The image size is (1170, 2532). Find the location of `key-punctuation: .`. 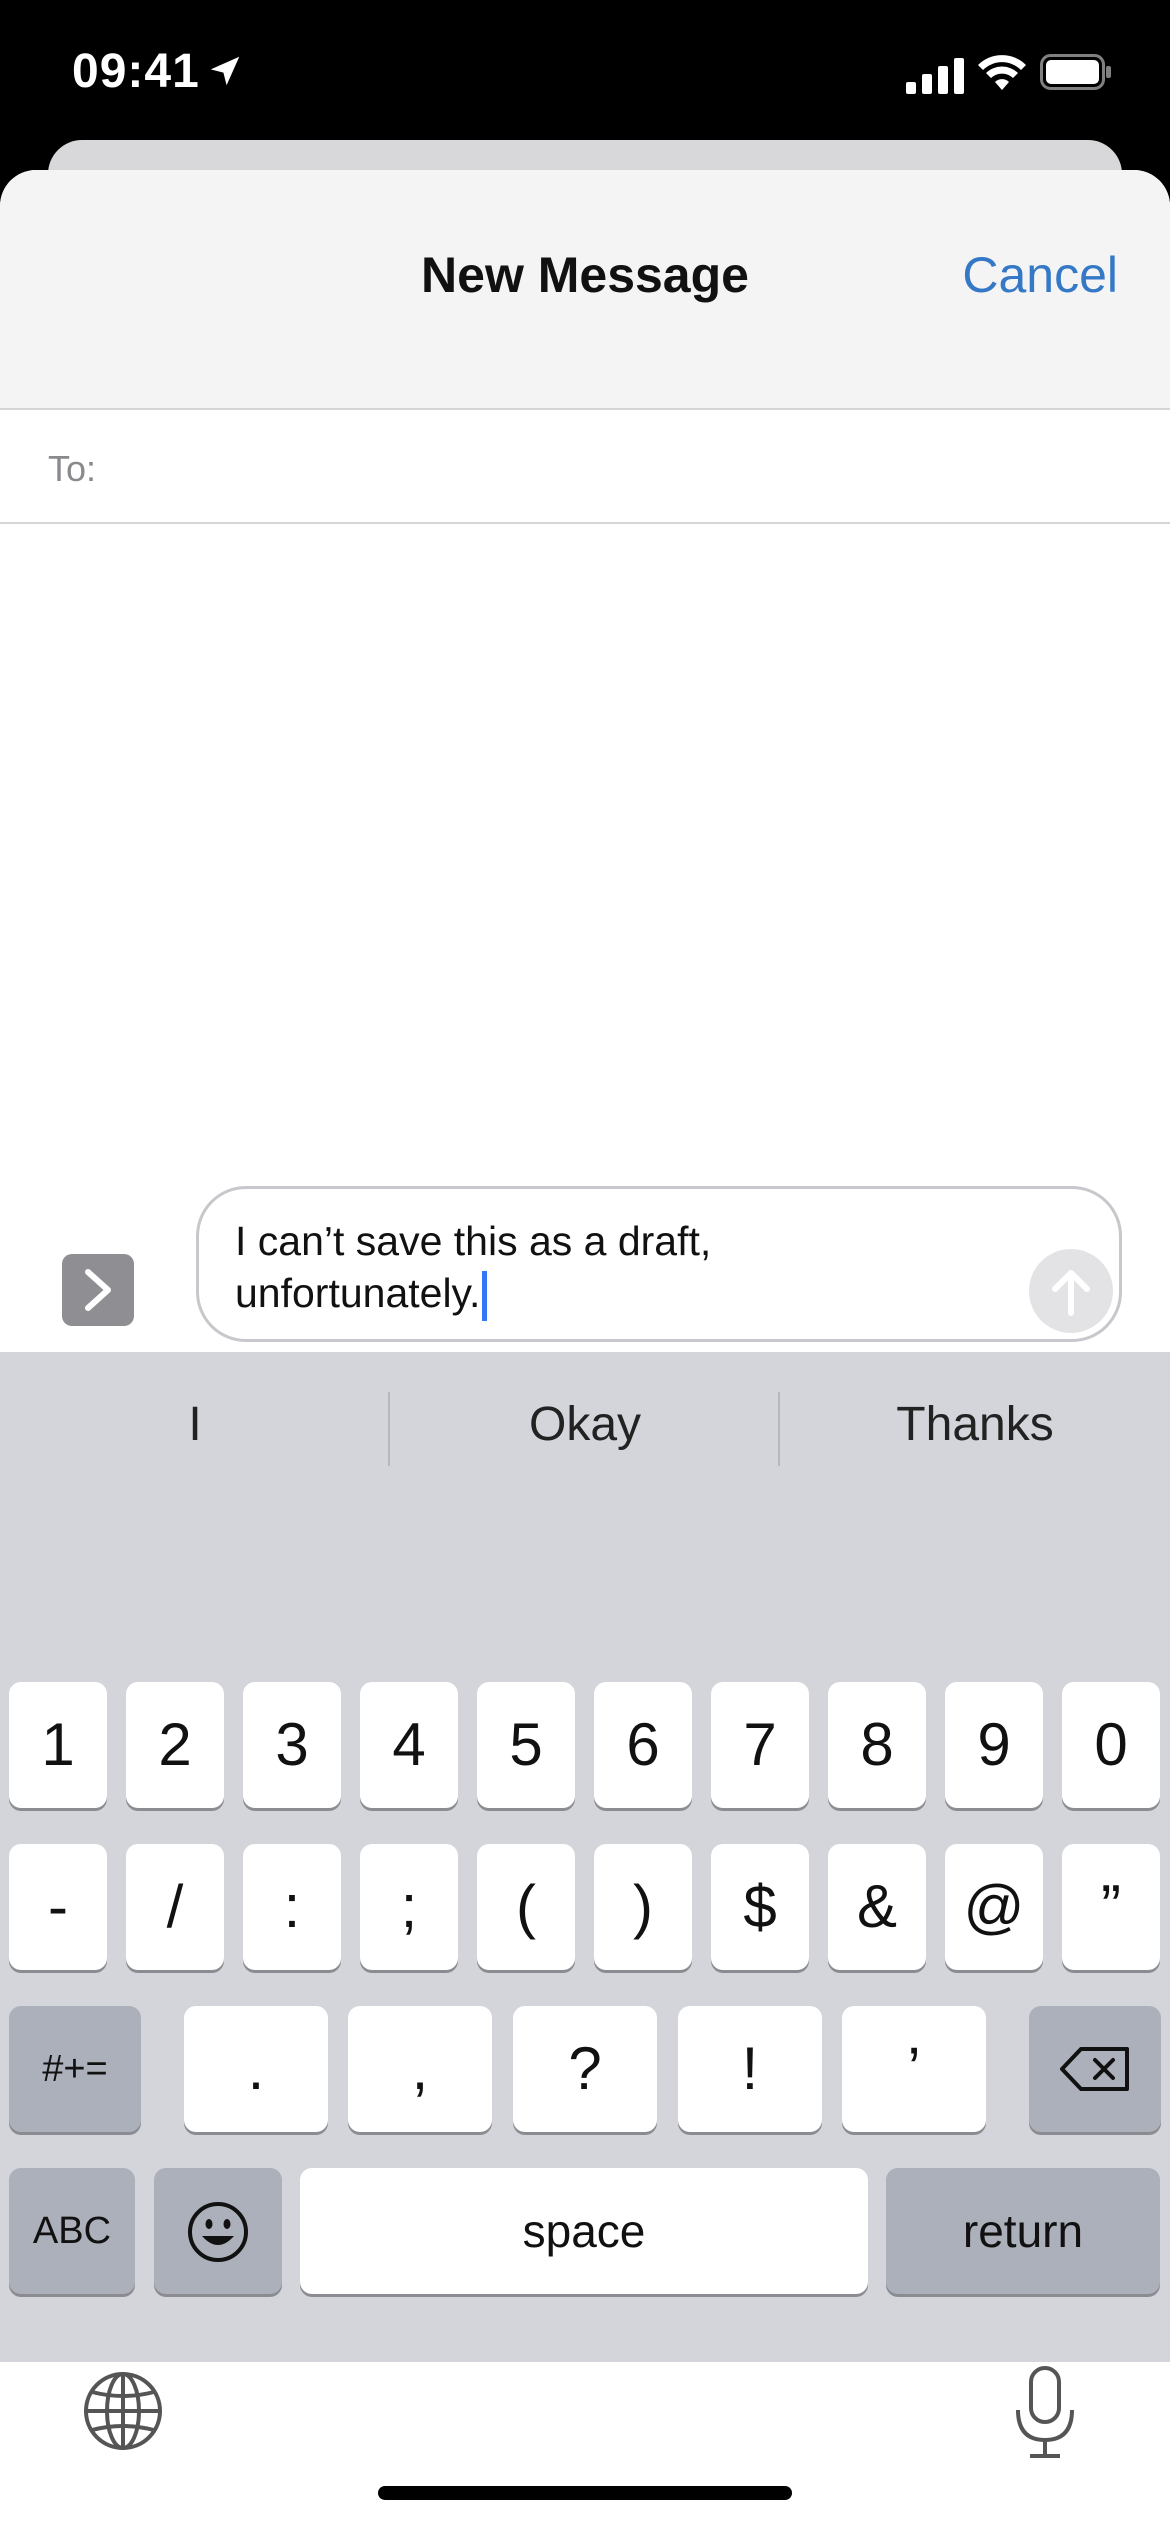

key-punctuation: . is located at coordinates (256, 2069).